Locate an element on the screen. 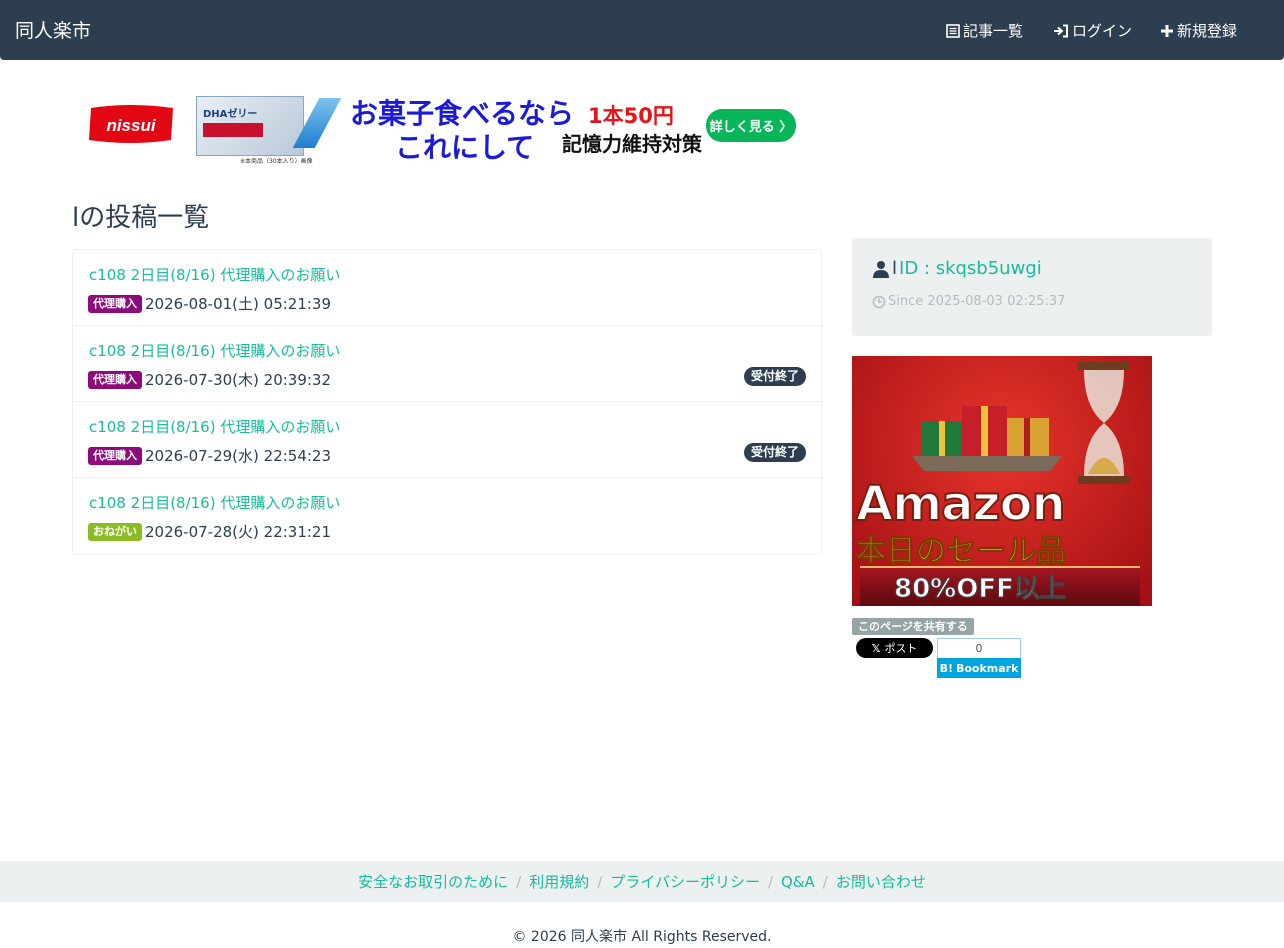 The width and height of the screenshot is (1284, 948). nav-login: ログイン is located at coordinates (1092, 30).